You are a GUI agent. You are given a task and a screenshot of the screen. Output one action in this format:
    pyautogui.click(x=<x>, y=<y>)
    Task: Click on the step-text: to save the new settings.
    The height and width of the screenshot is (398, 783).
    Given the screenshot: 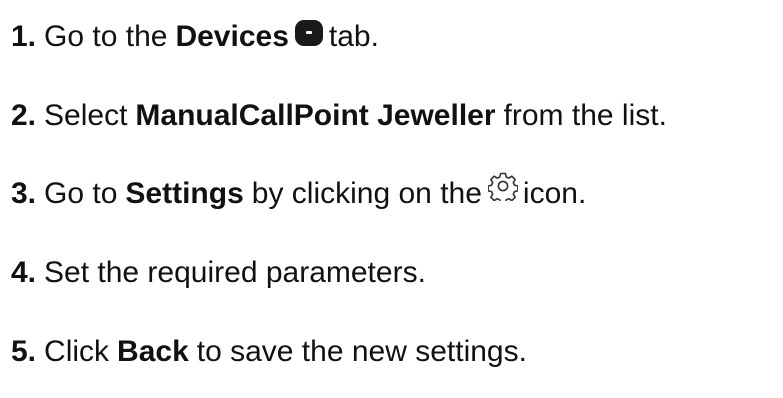 What is the action you would take?
    pyautogui.click(x=361, y=351)
    